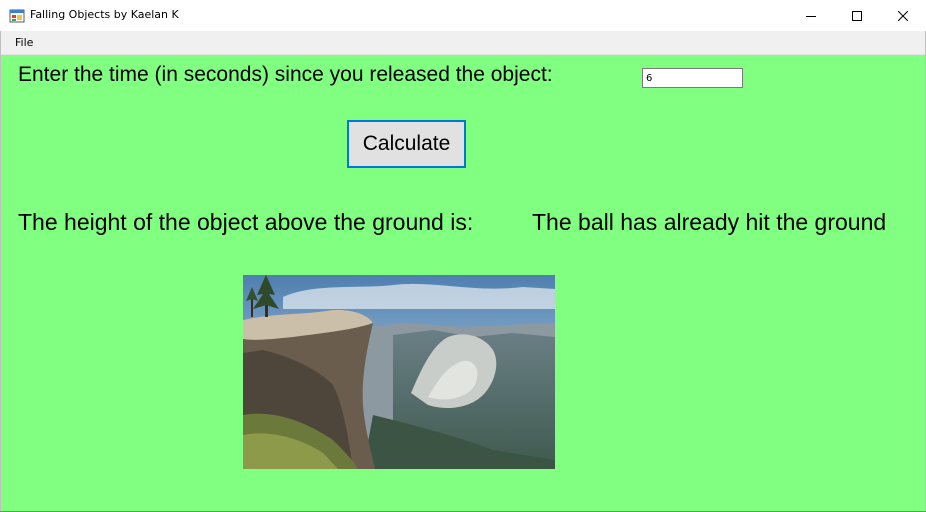 This screenshot has height=512, width=926. What do you see at coordinates (463, 43) in the screenshot?
I see `menu-bar: File` at bounding box center [463, 43].